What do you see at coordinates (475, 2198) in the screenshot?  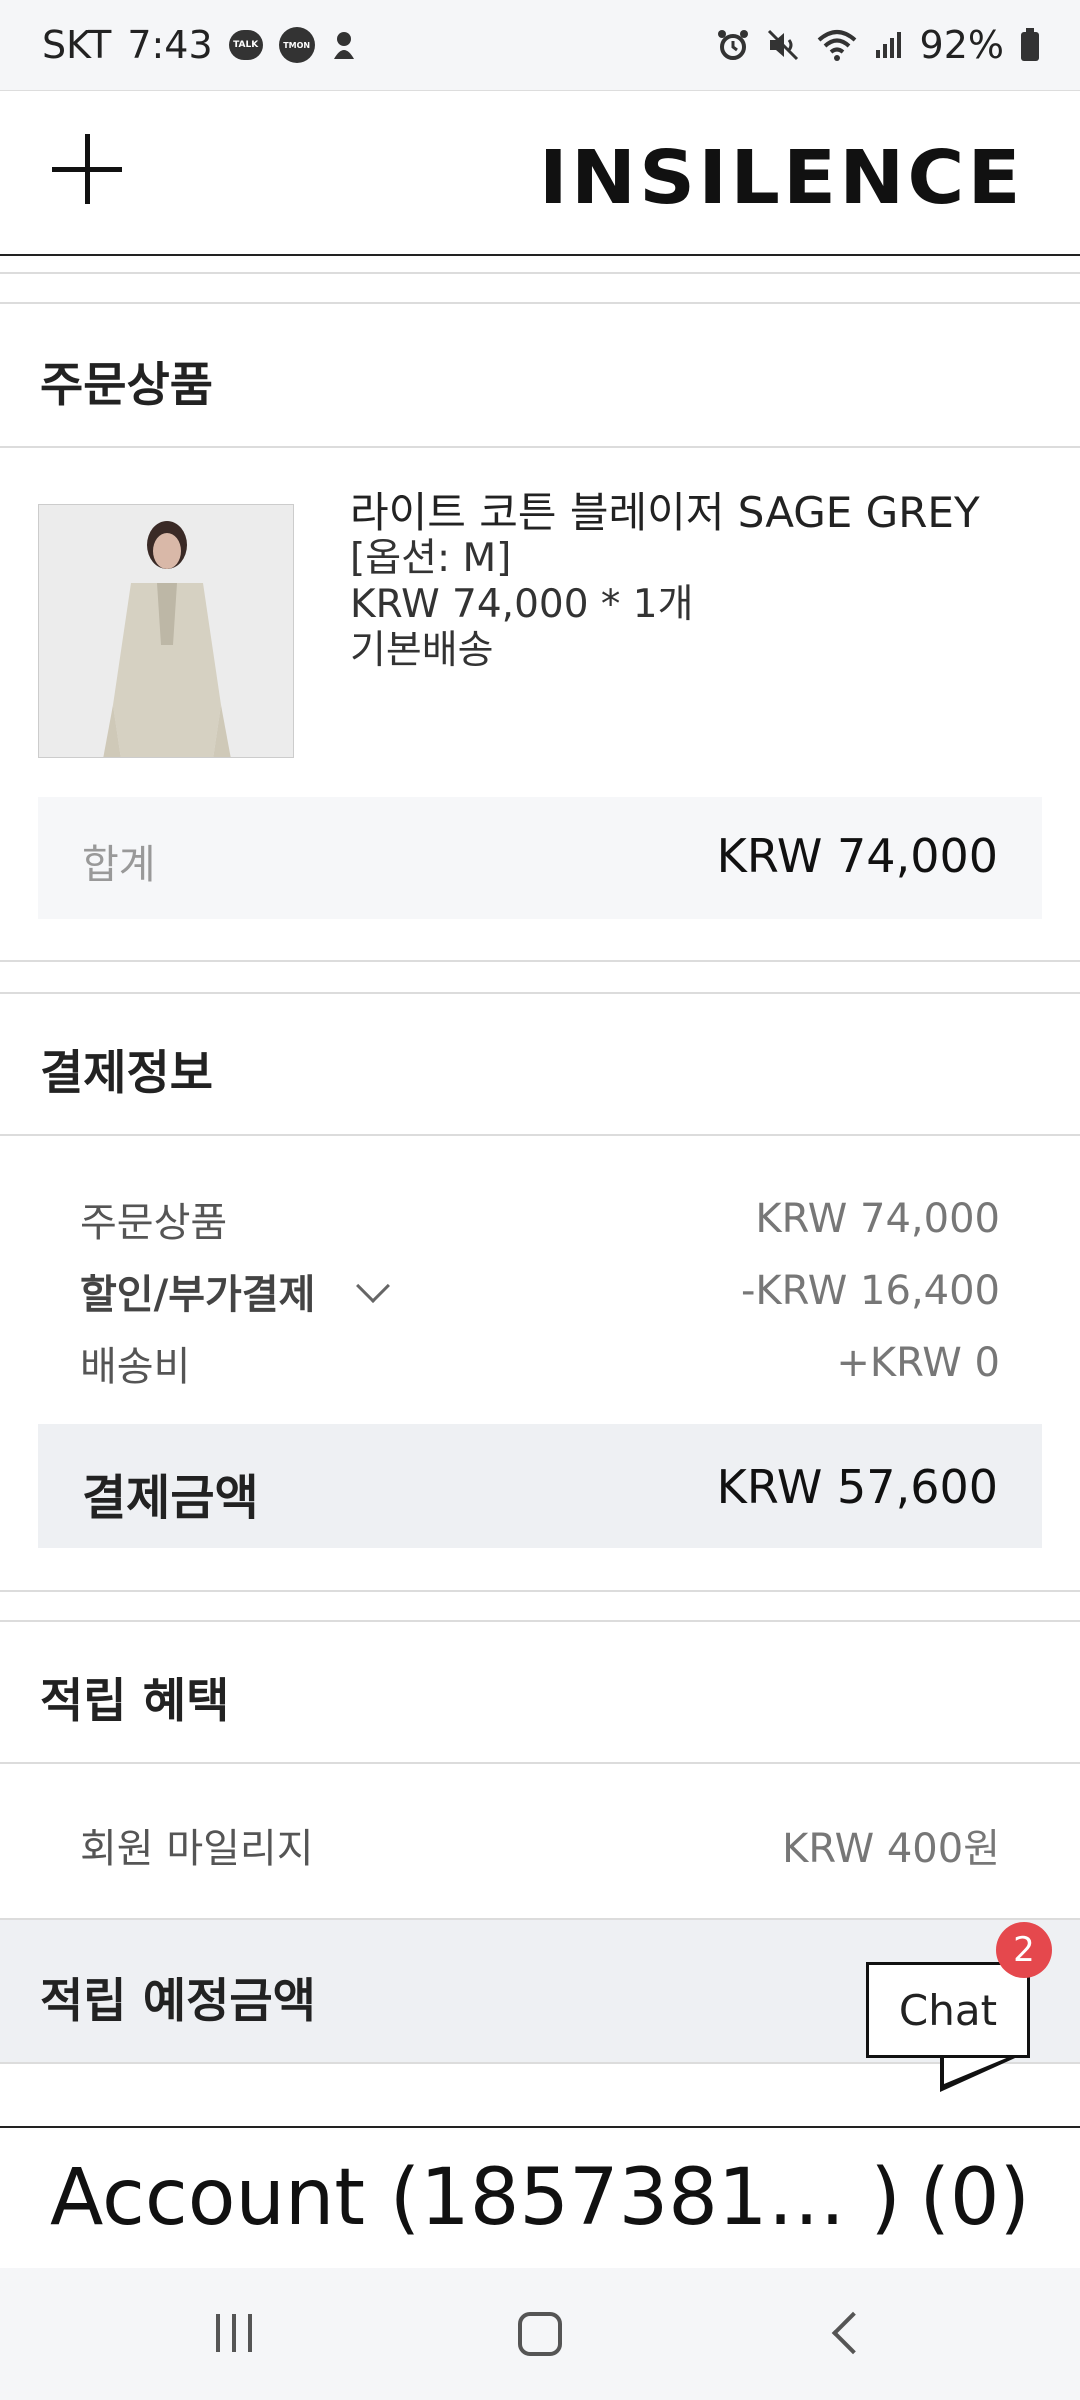 I see `account-label: Account (1857381… )` at bounding box center [475, 2198].